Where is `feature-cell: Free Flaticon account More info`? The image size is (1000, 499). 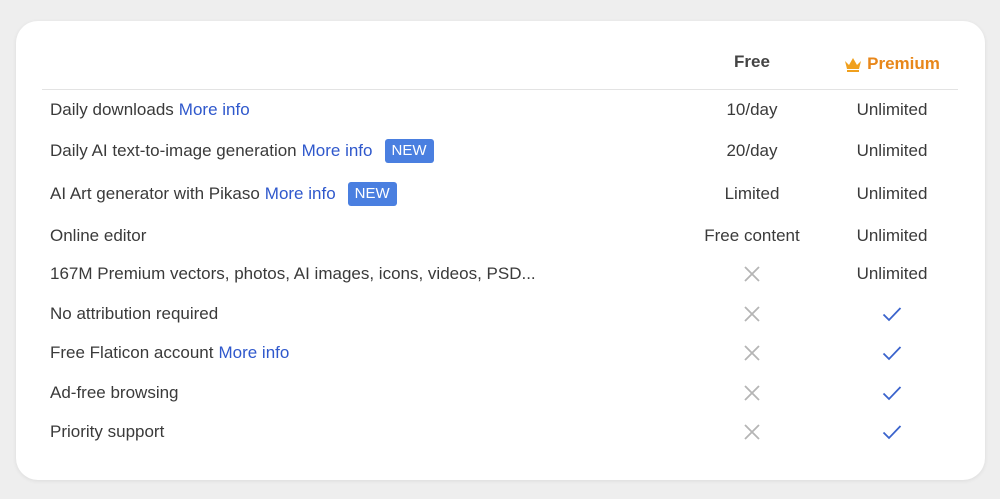
feature-cell: Free Flaticon account More info is located at coordinates (366, 353).